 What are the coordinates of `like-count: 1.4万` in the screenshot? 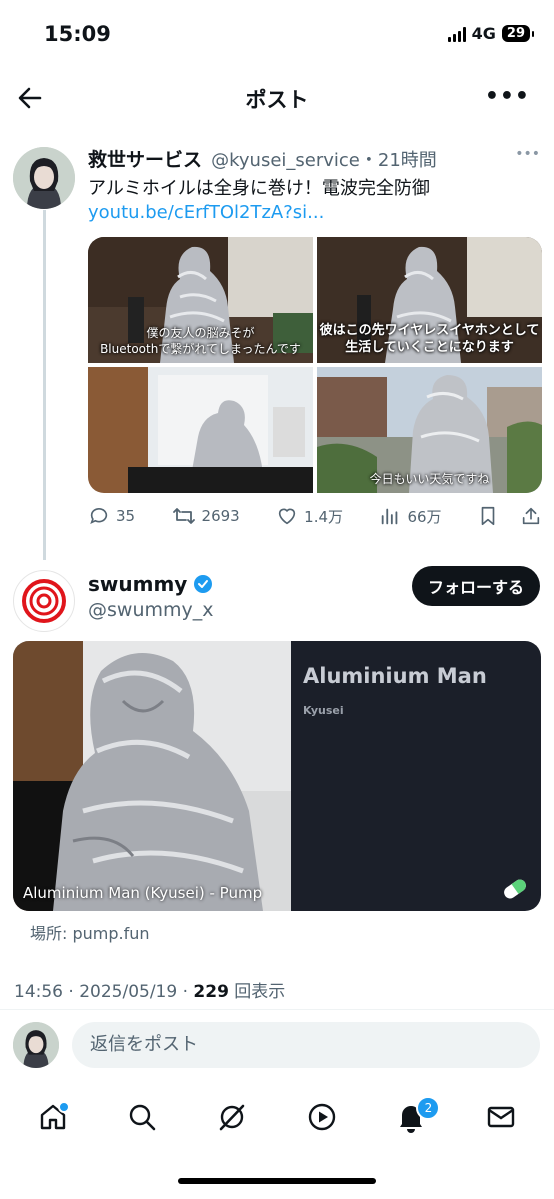 It's located at (324, 516).